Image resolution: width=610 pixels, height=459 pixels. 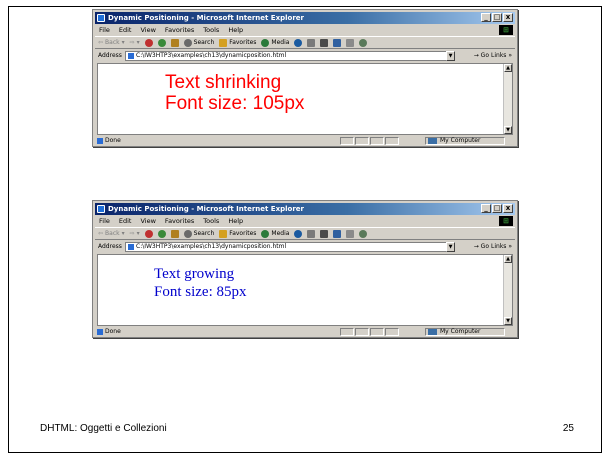 I want to click on status-bar: Done My Computer, so click(x=305, y=141).